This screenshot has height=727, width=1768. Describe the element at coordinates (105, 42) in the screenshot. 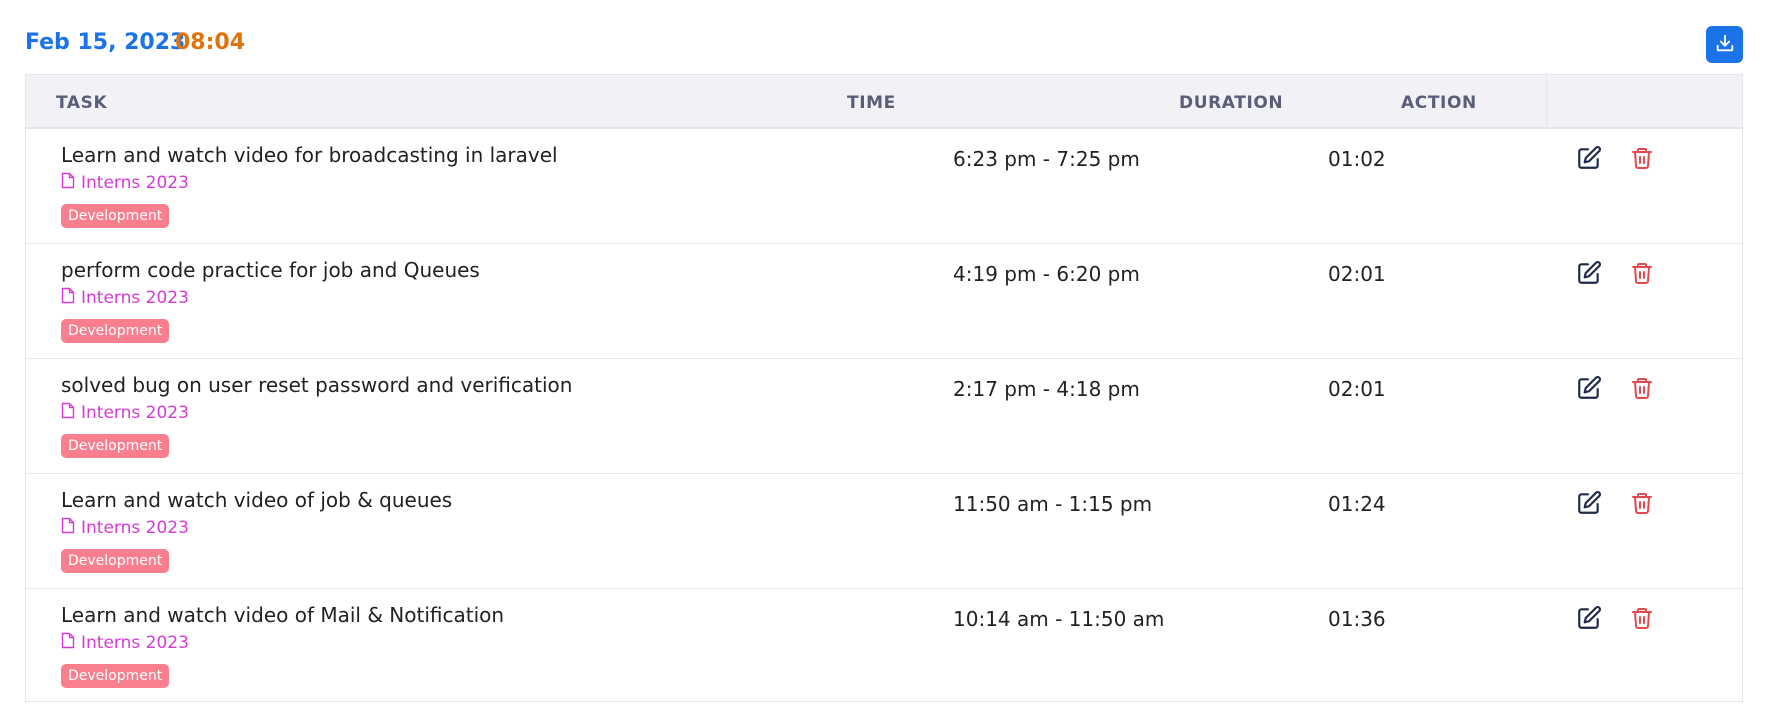

I see `day-date: Feb 15, 2023` at that location.